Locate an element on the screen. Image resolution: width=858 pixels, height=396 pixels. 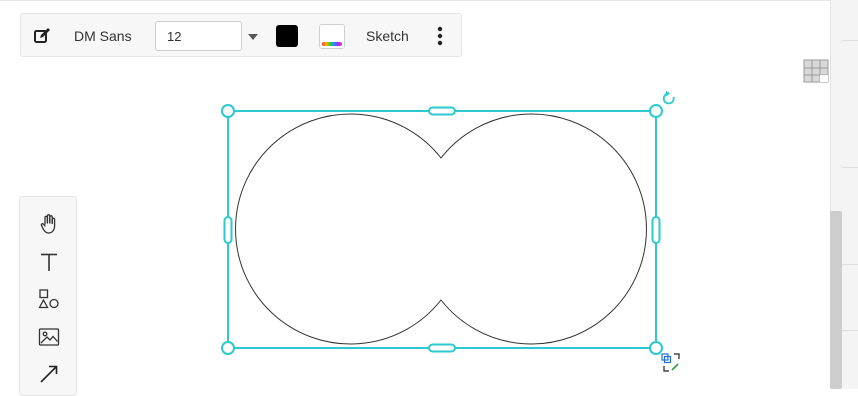
resize-handle-left is located at coordinates (228, 230).